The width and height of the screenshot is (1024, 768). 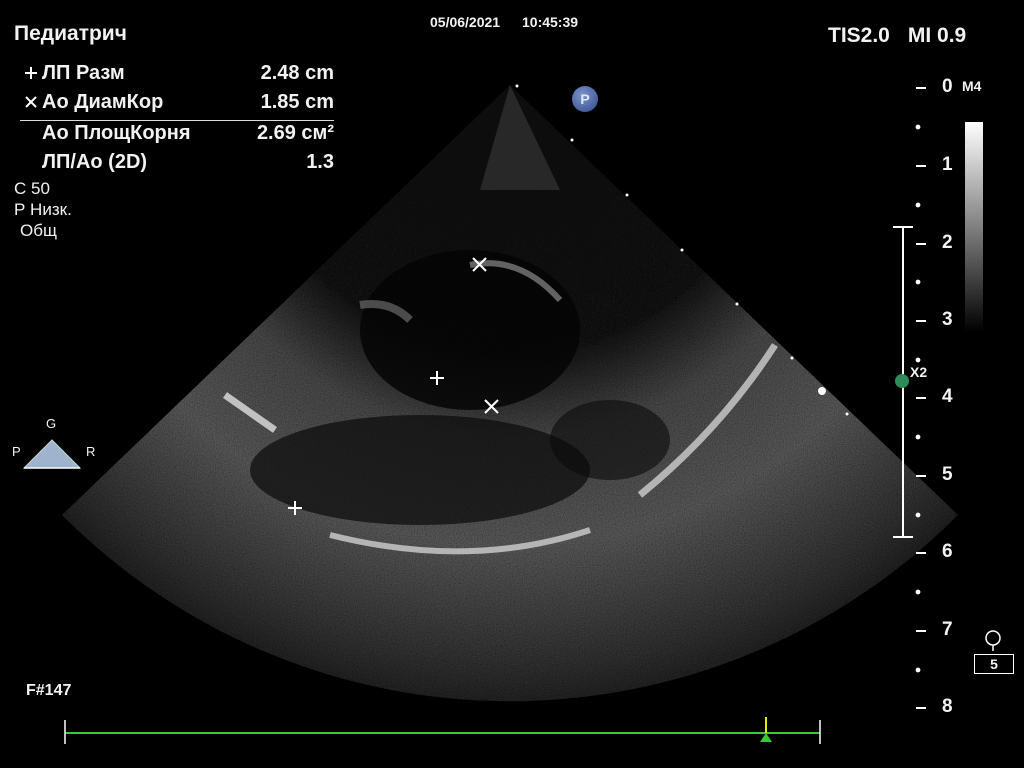 I want to click on probe-badge: P, so click(x=585, y=99).